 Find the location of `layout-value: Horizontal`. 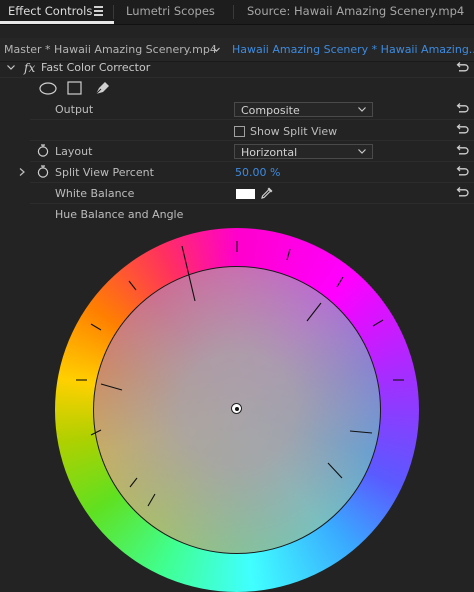

layout-value: Horizontal is located at coordinates (269, 152).